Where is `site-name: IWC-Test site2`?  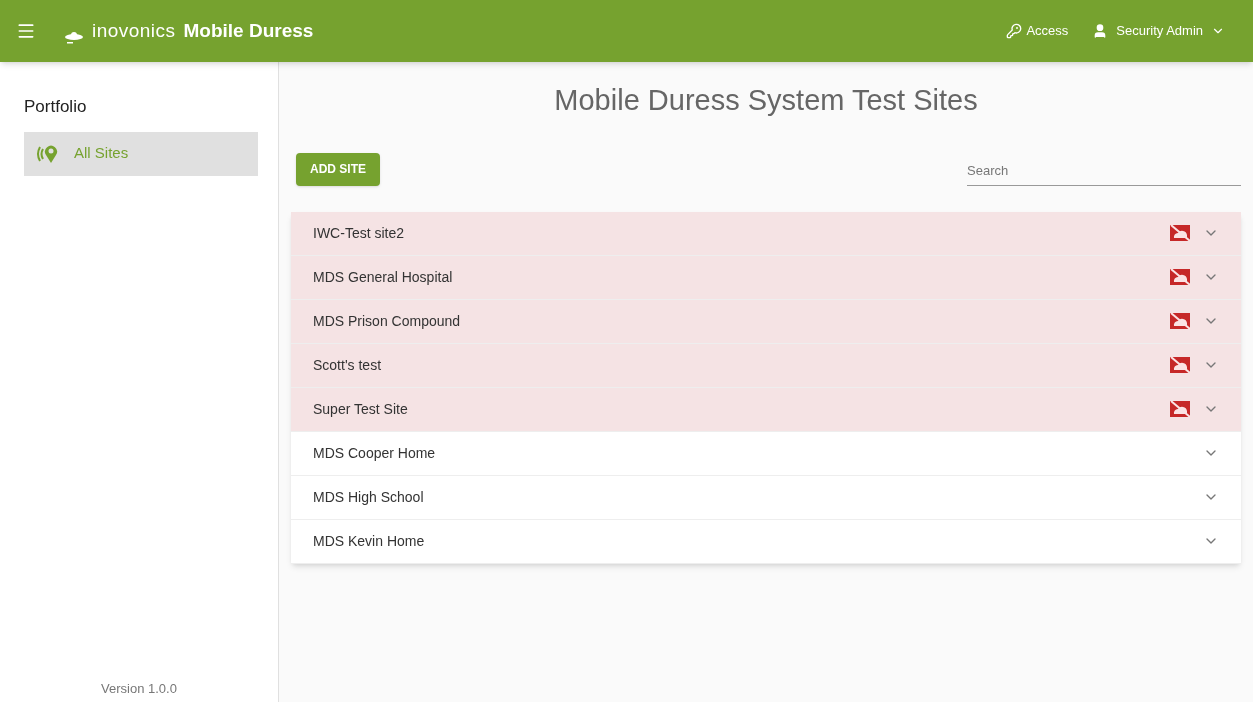
site-name: IWC-Test site2 is located at coordinates (358, 233).